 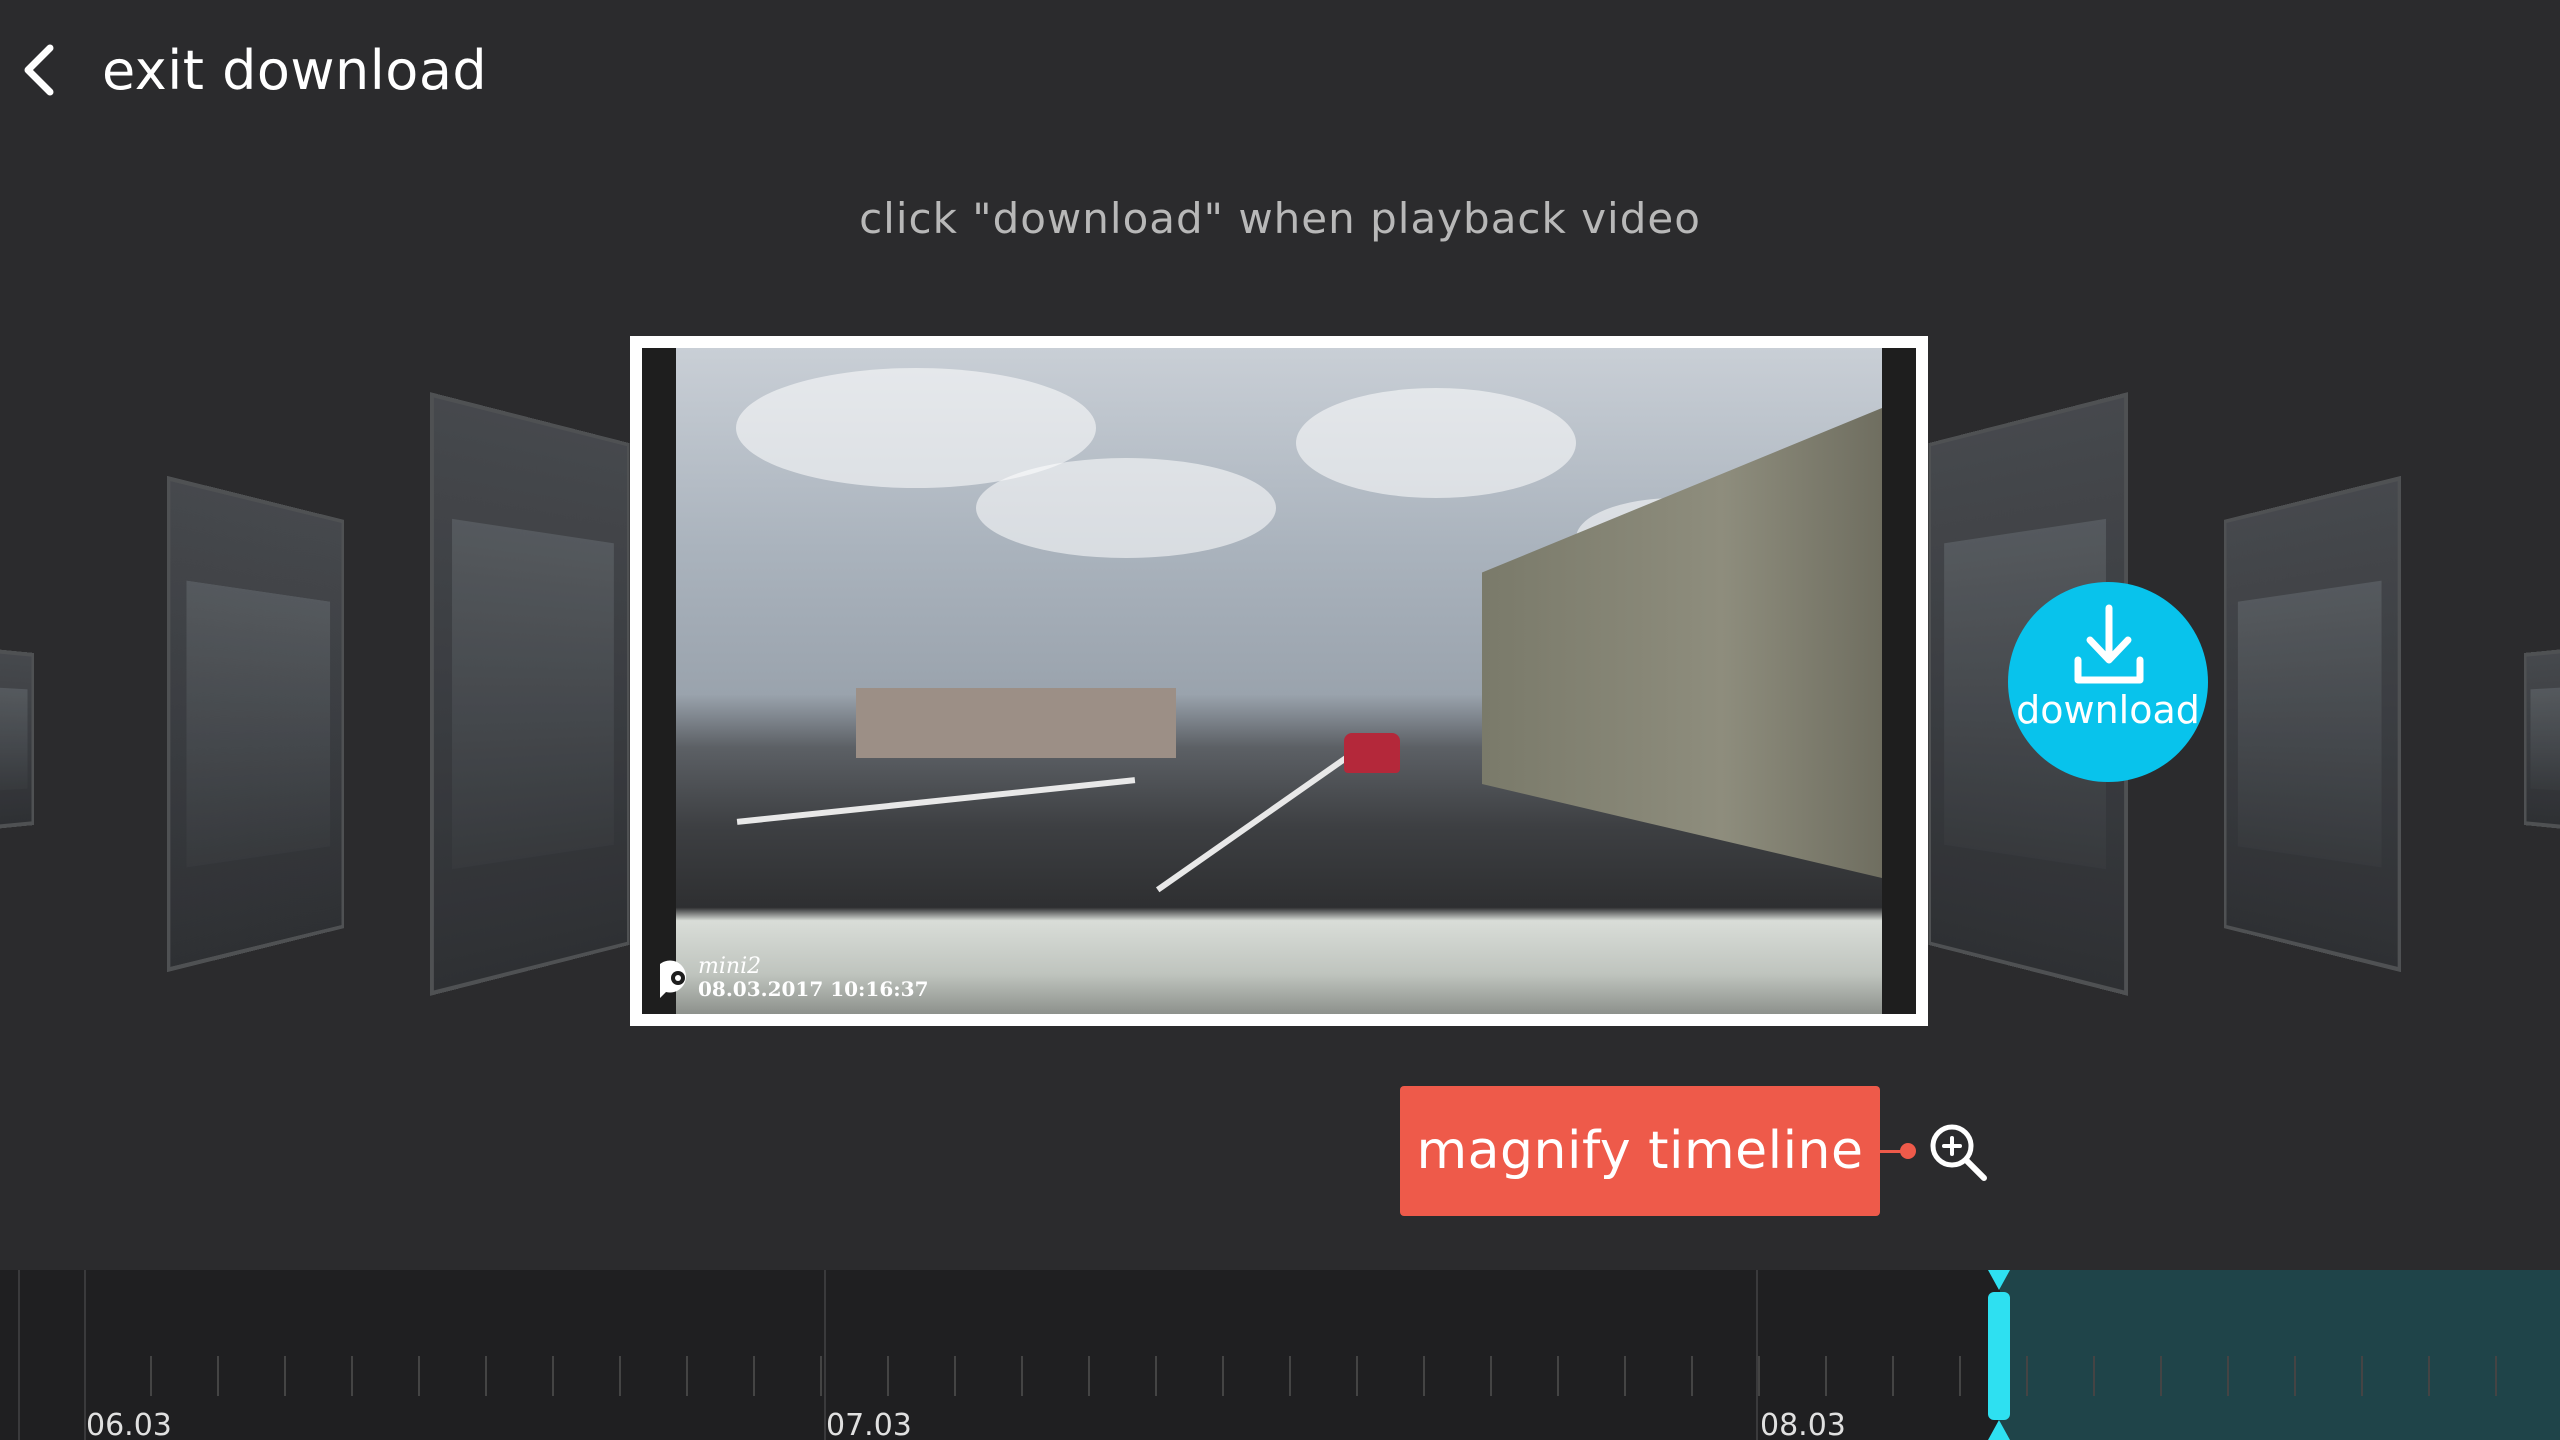 I want to click on timeline-date-label: 06.03, so click(x=129, y=1424).